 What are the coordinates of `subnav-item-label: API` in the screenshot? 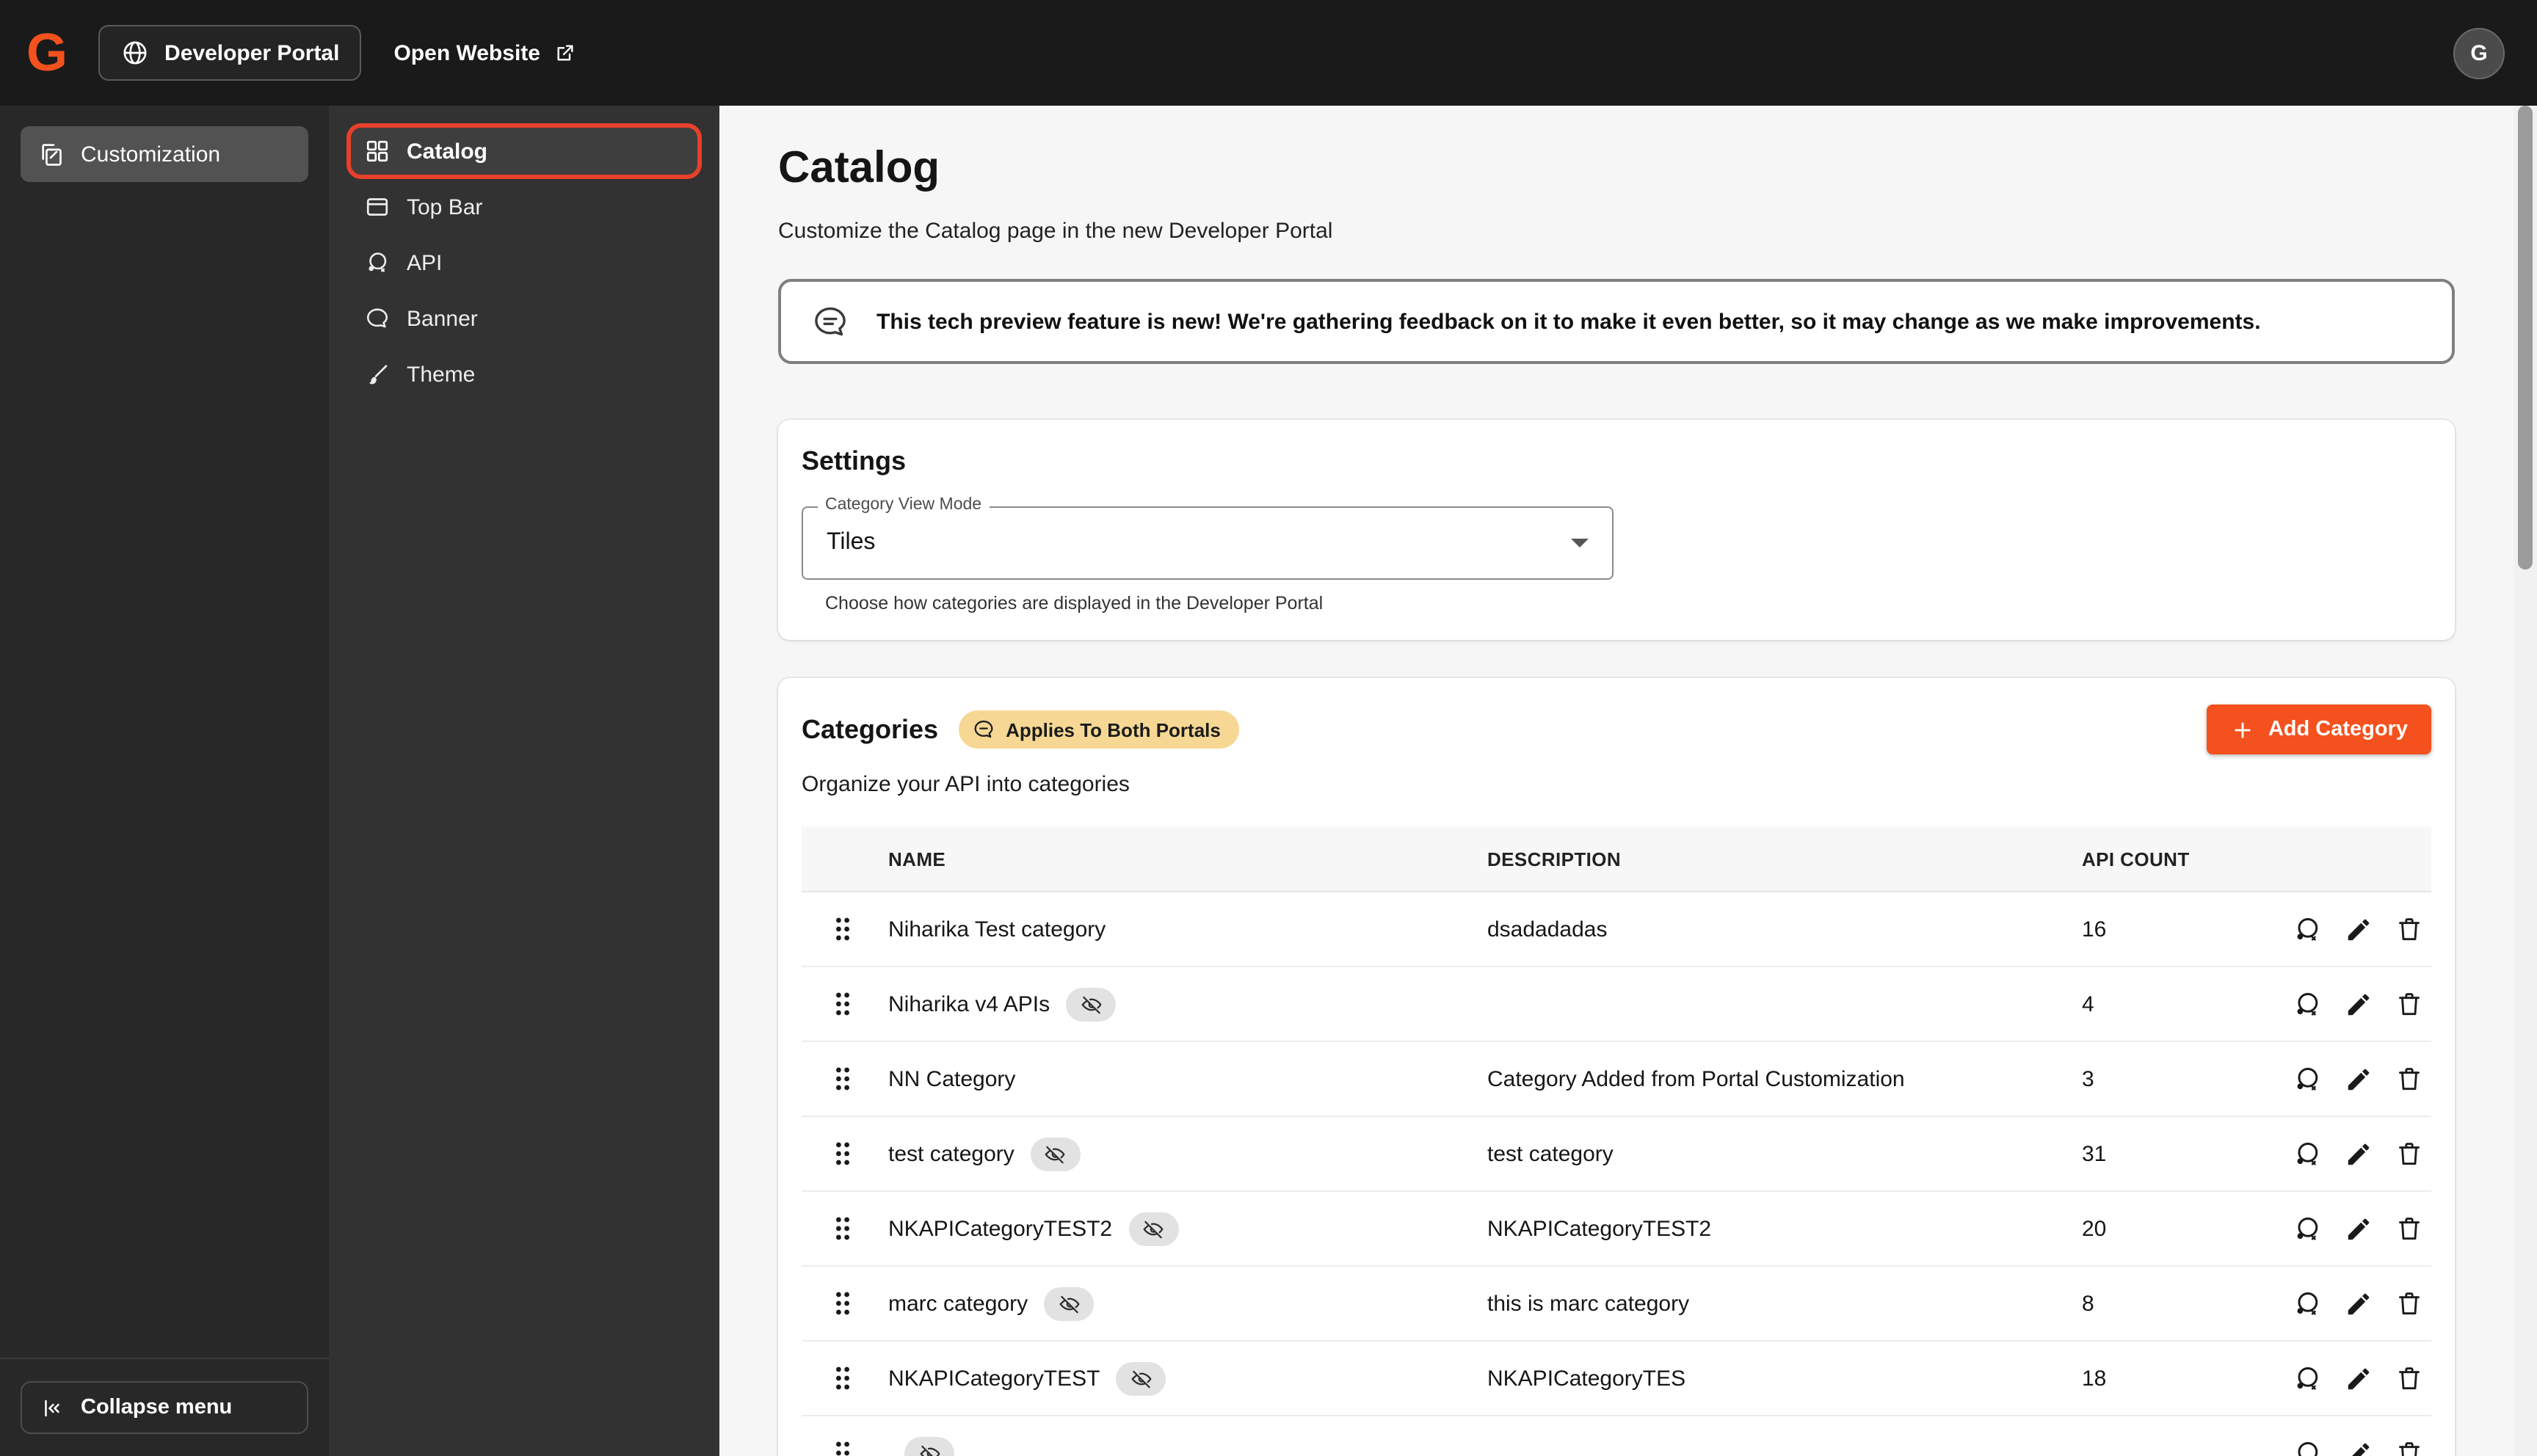 It's located at (425, 262).